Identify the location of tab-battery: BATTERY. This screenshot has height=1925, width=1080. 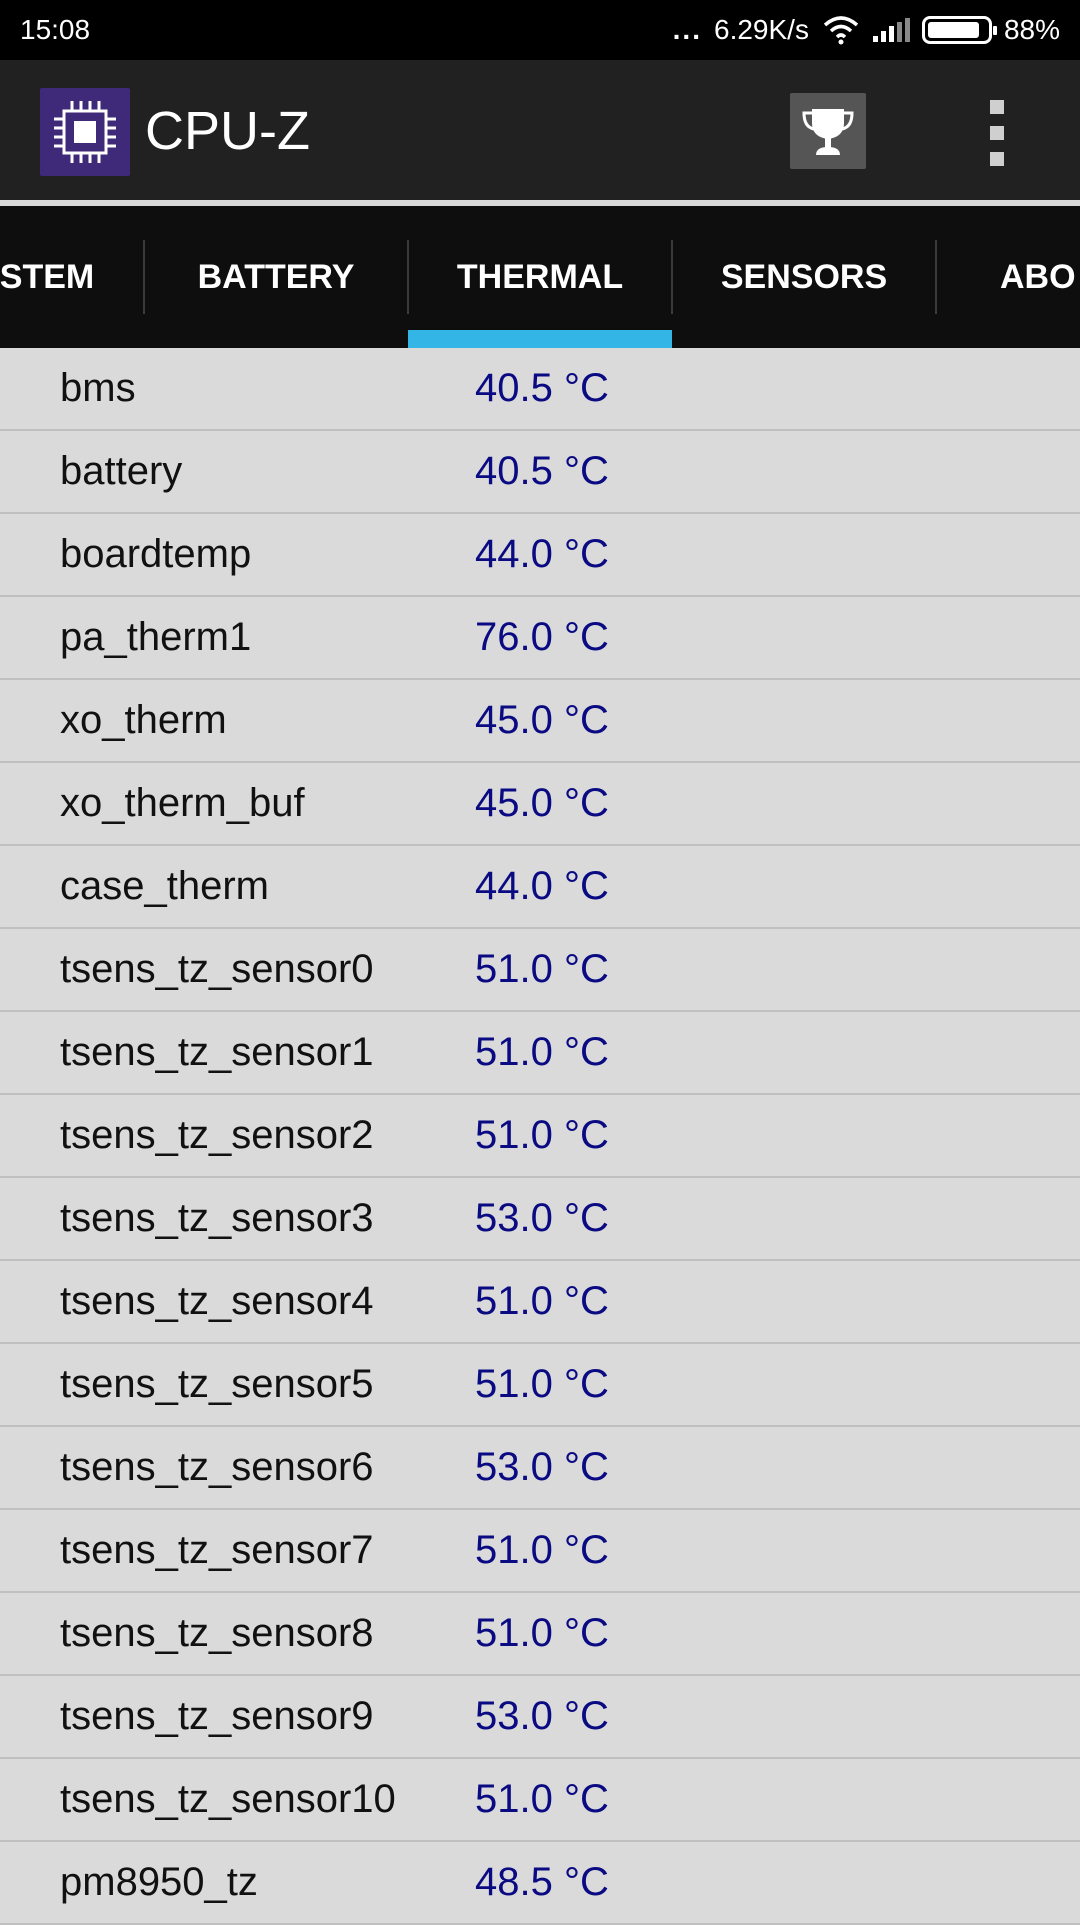
(276, 277).